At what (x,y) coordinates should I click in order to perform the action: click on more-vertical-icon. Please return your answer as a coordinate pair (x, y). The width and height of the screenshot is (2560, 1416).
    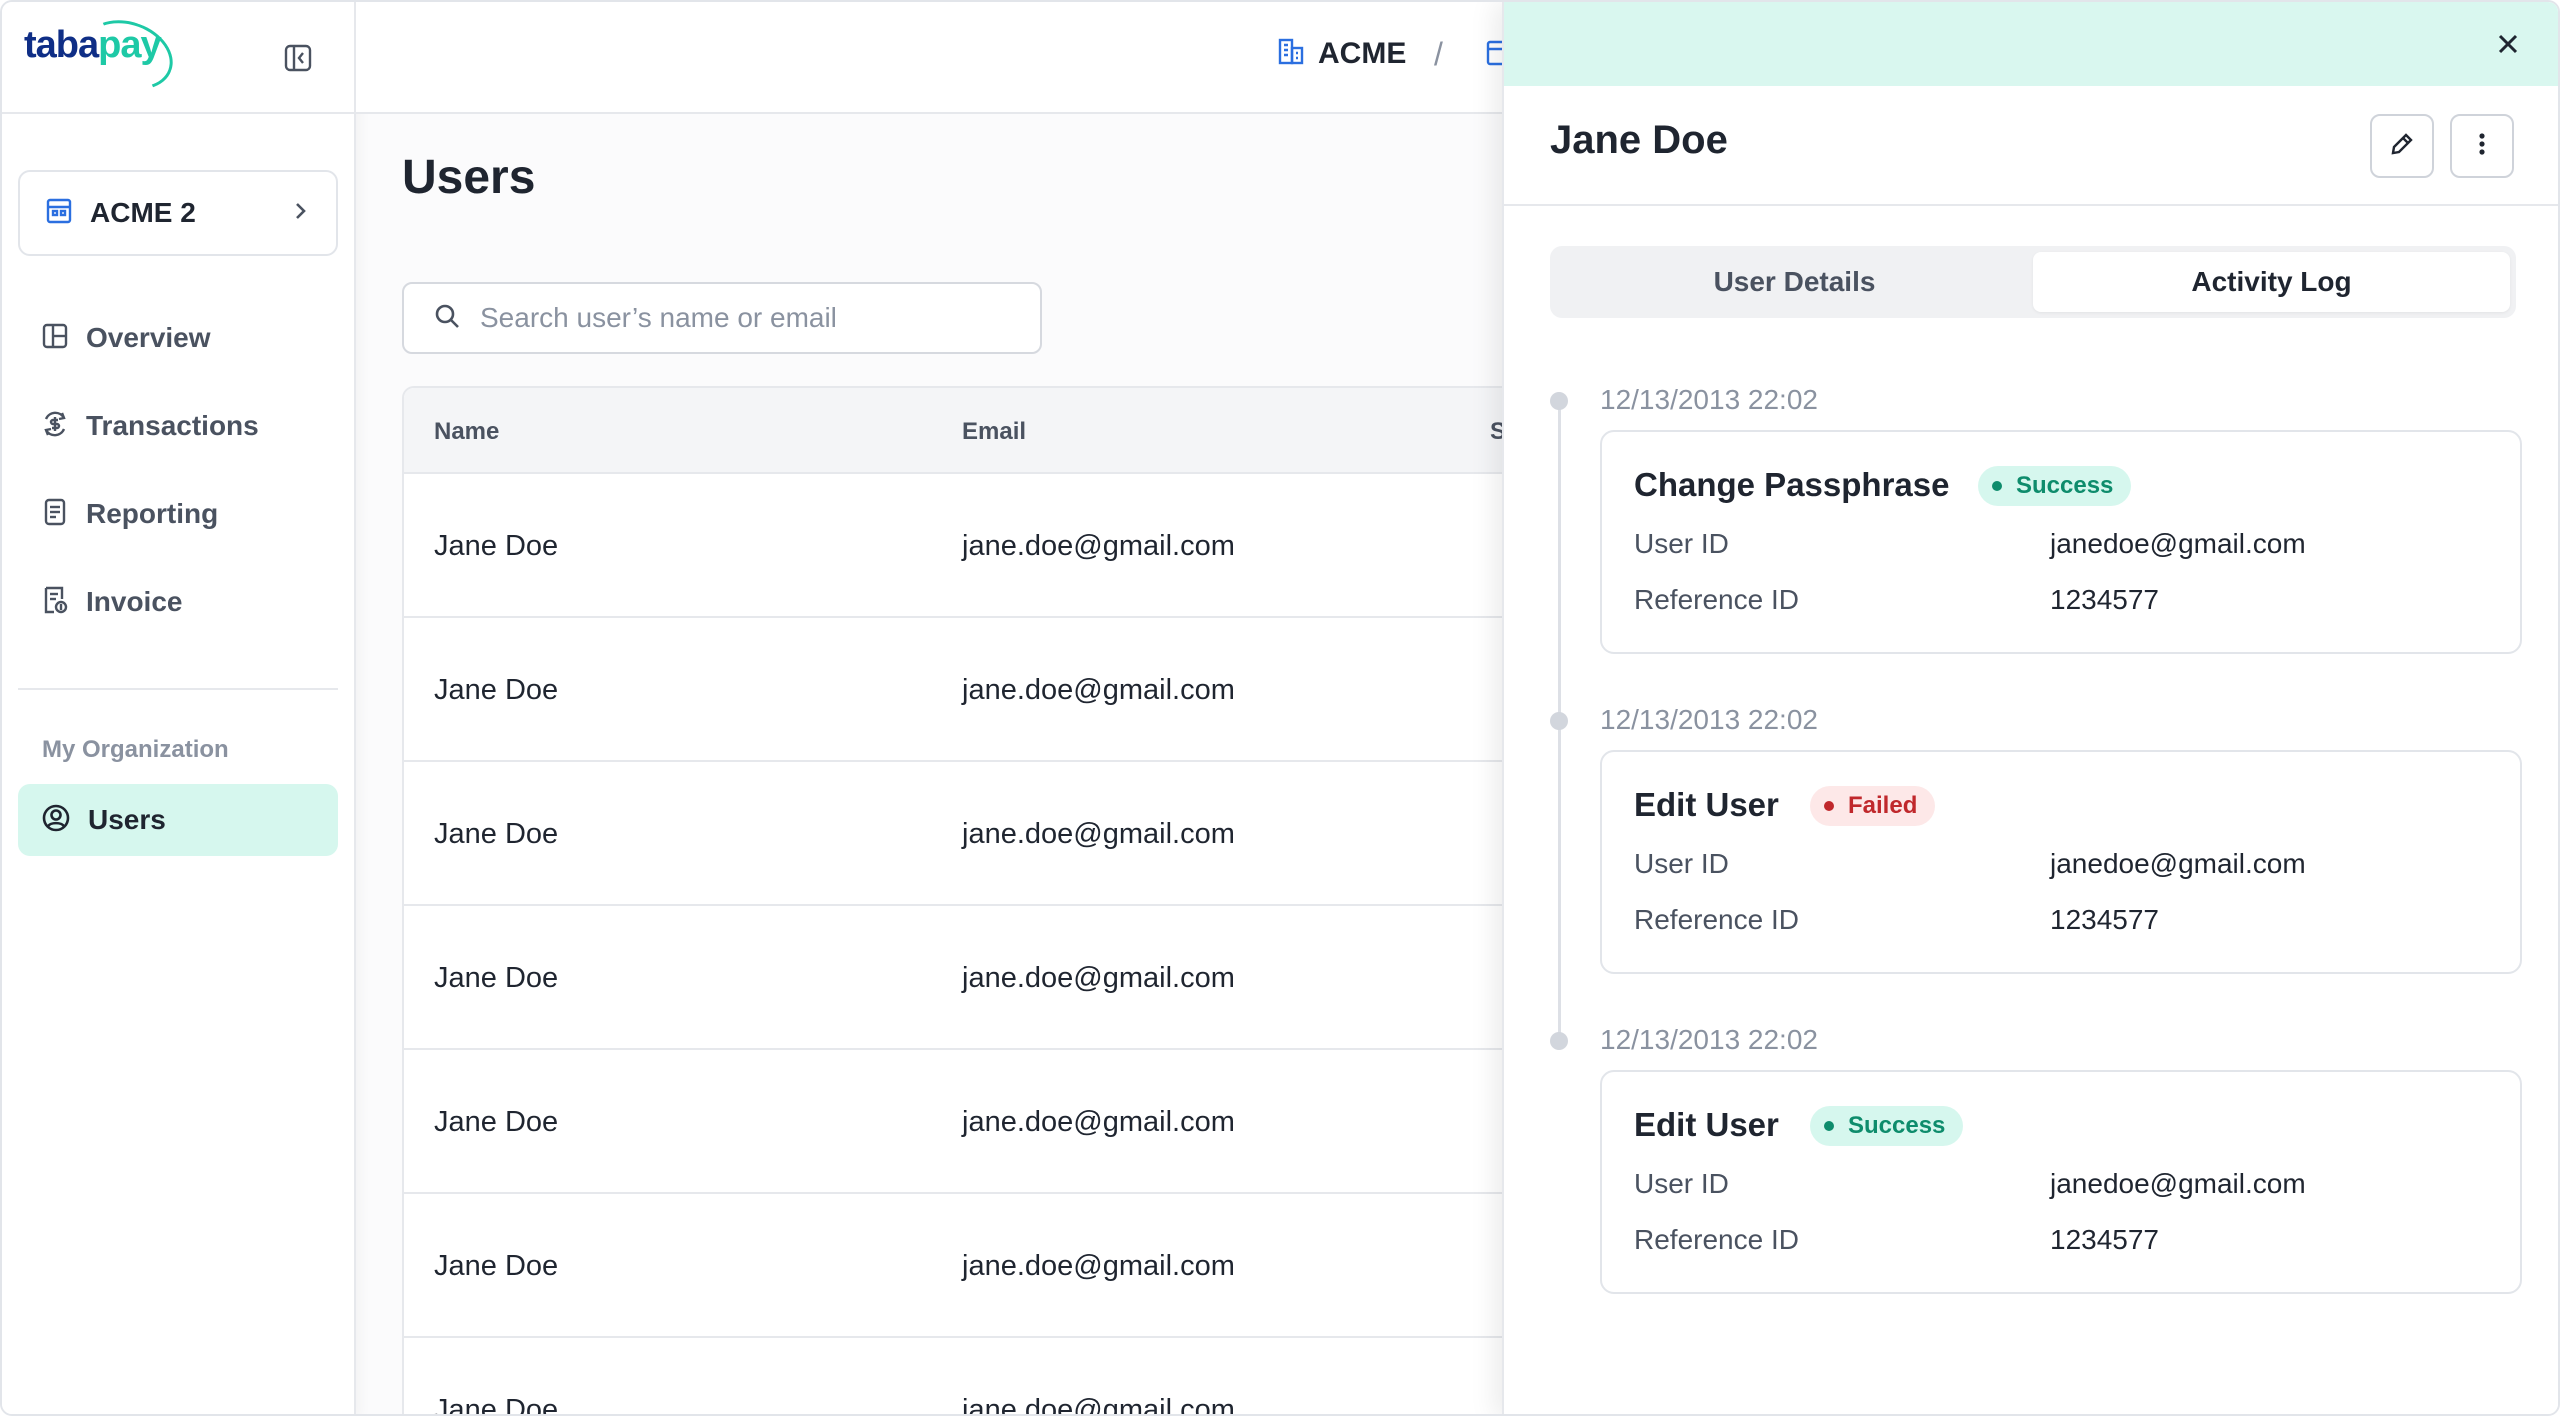
    Looking at the image, I should click on (2482, 146).